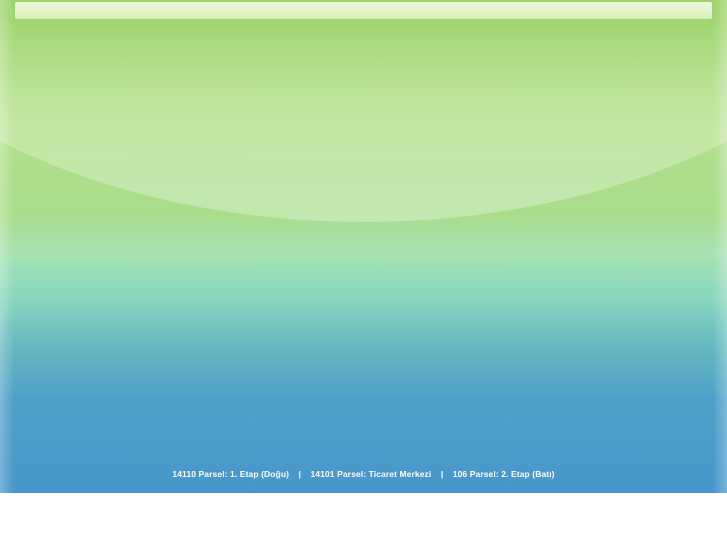 Image resolution: width=727 pixels, height=545 pixels. I want to click on link-parcel-14101: 14101 Parsel: Ticaret Merkezi, so click(370, 474).